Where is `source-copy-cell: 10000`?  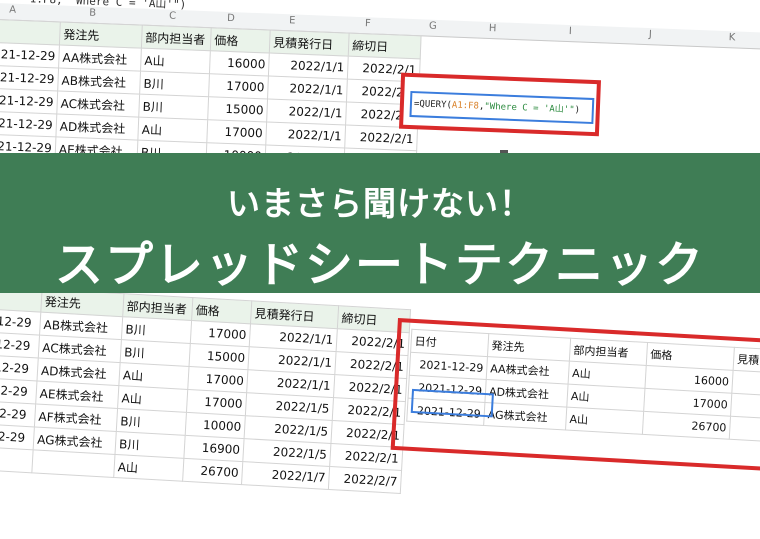
source-copy-cell: 10000 is located at coordinates (215, 425).